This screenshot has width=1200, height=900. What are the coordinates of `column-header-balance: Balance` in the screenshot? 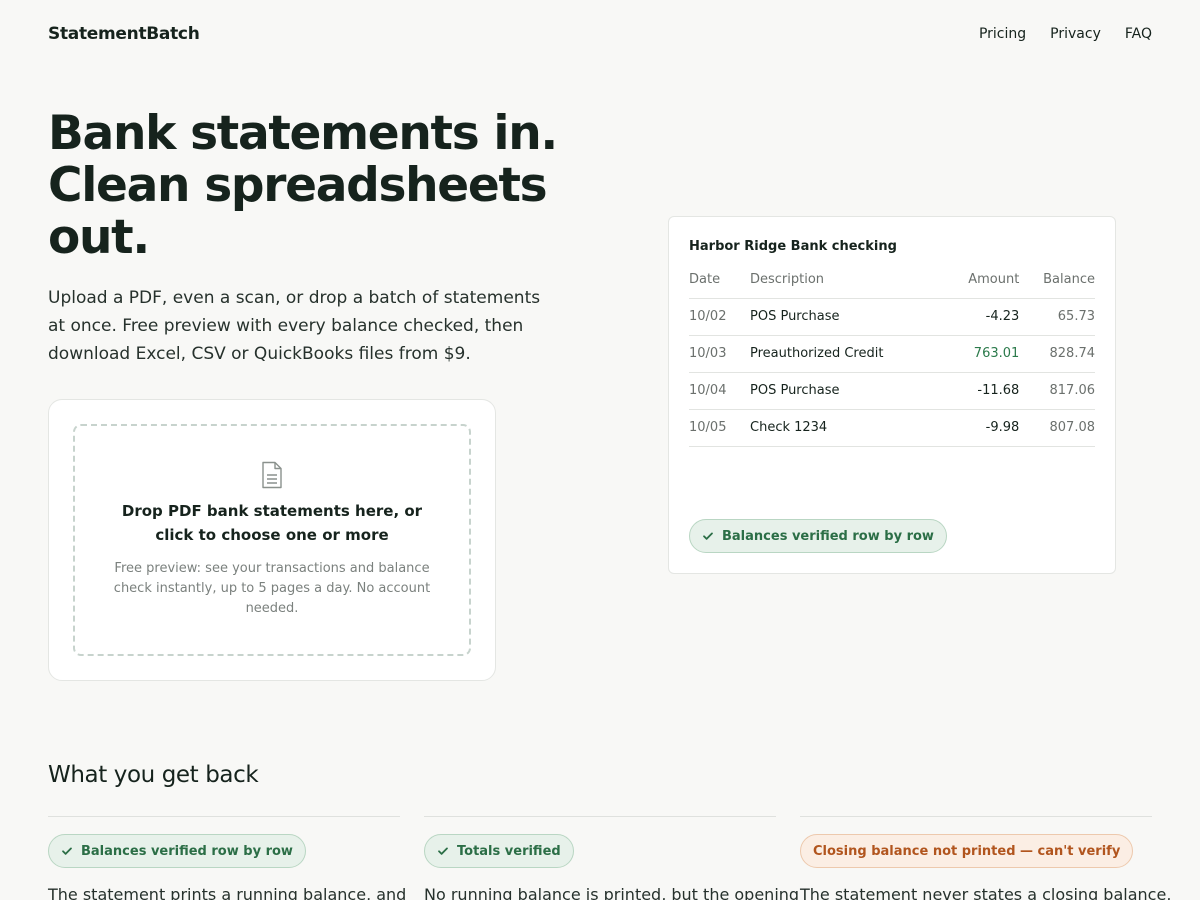 It's located at (1057, 280).